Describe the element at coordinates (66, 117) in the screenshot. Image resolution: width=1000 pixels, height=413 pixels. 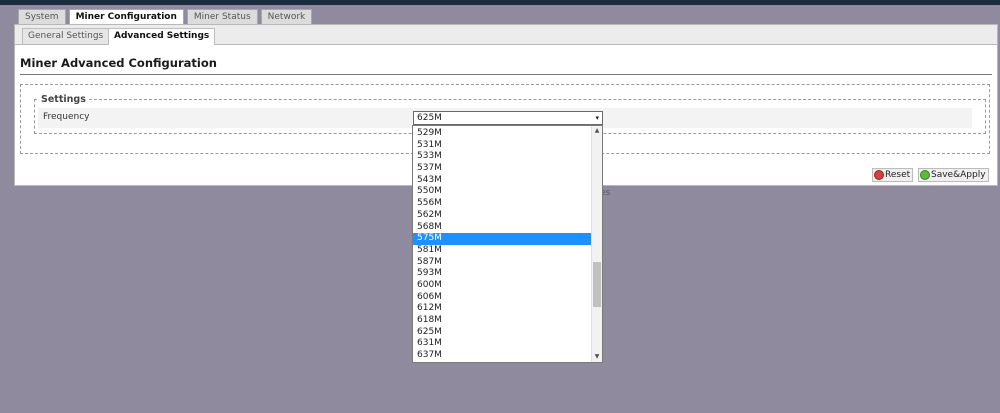
I see `frequency-label: Frequency` at that location.